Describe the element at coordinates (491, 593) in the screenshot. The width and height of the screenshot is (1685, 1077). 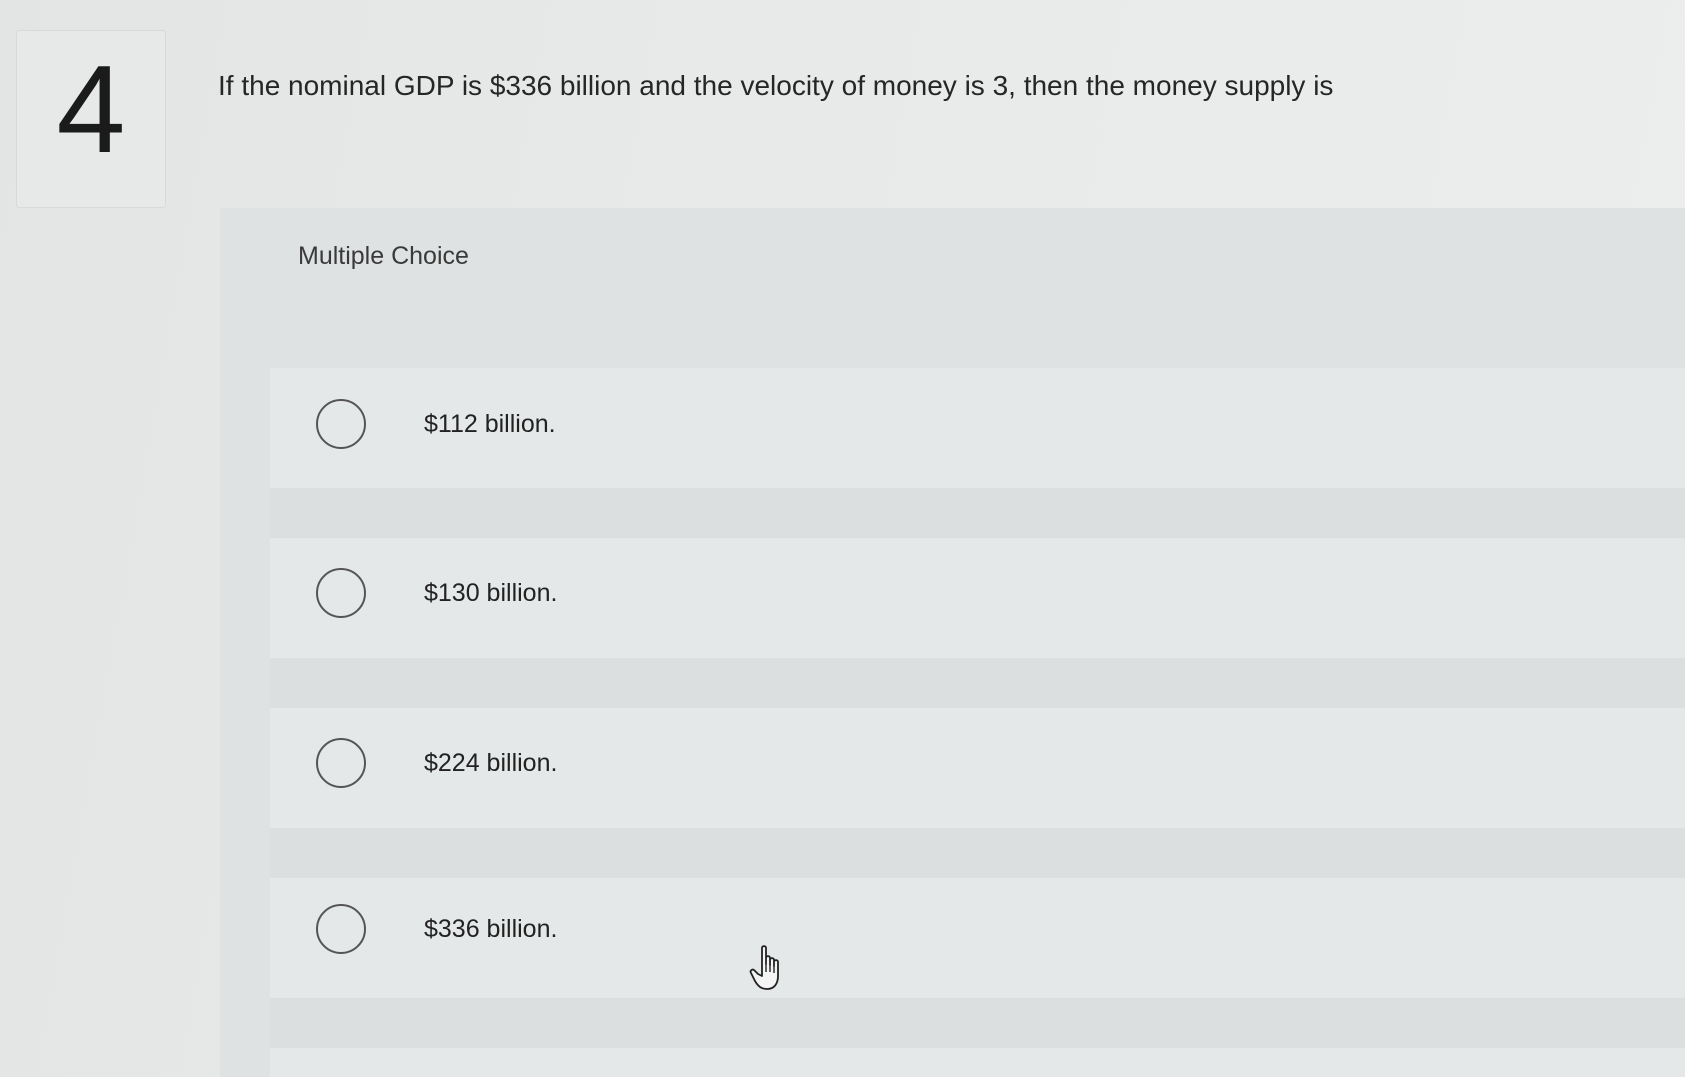
I see `choice-label: $130 billion.` at that location.